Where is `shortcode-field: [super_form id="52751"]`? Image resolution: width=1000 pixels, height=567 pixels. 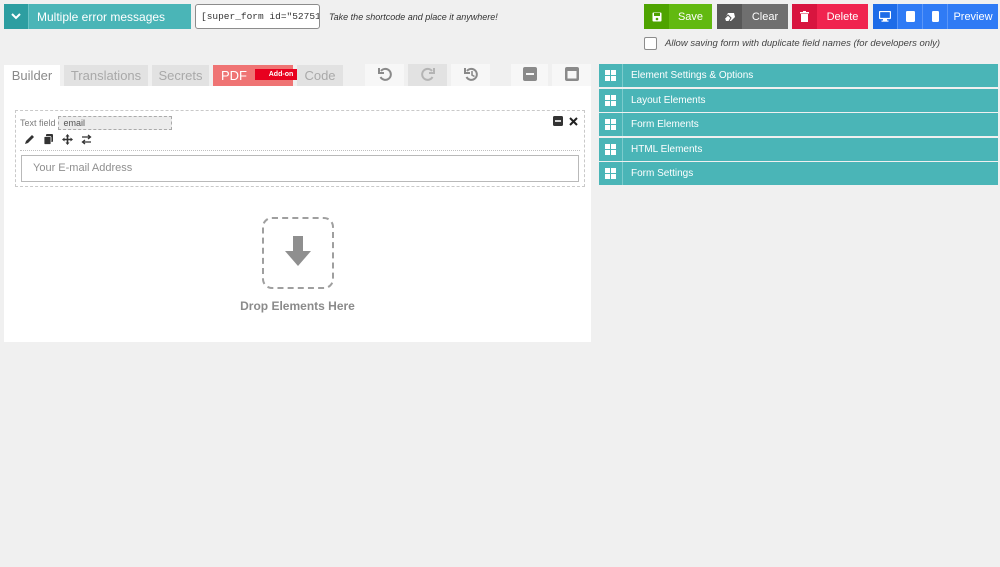 shortcode-field: [super_form id="52751"] is located at coordinates (257, 16).